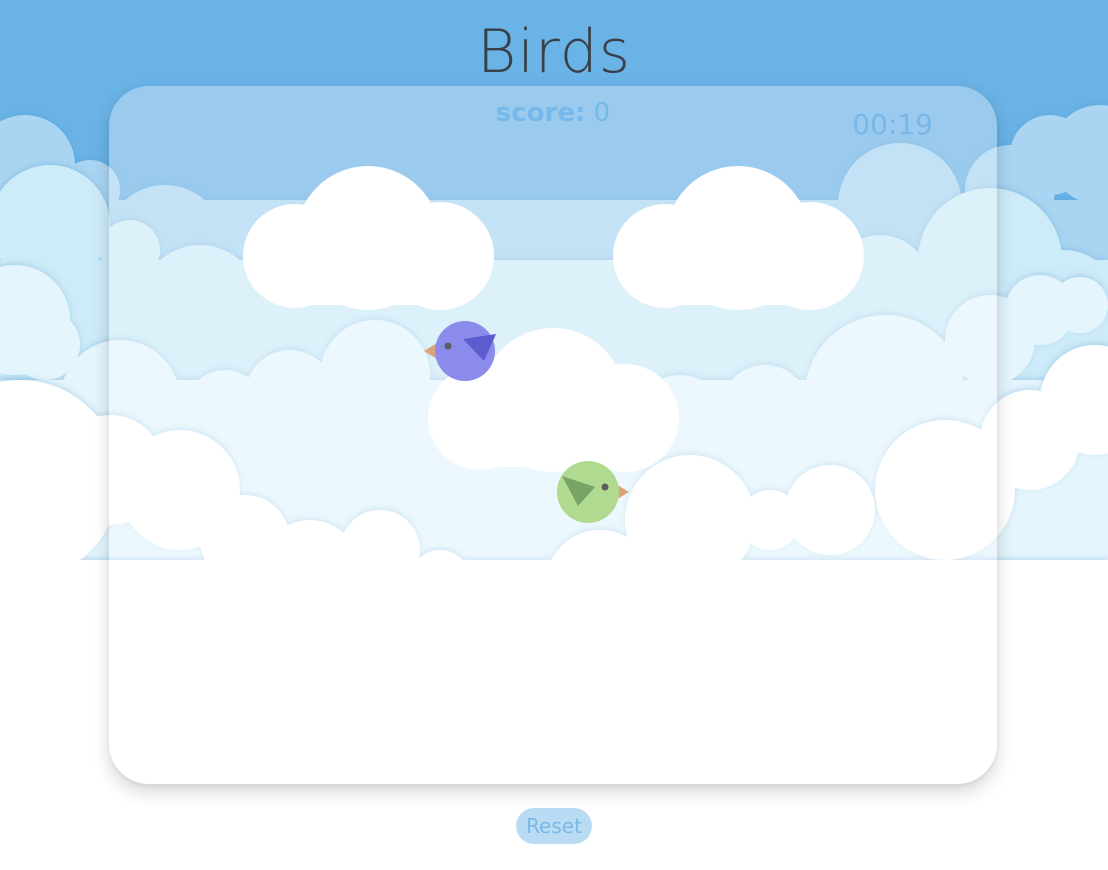  What do you see at coordinates (540, 113) in the screenshot?
I see `score-label: score:` at bounding box center [540, 113].